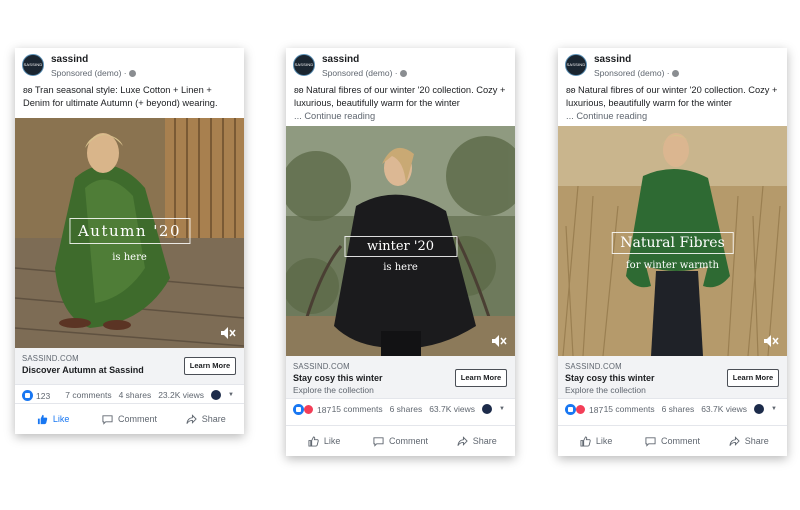 The height and width of the screenshot is (510, 800). I want to click on ad-video: Natural Fibres for winter warmth, so click(672, 241).